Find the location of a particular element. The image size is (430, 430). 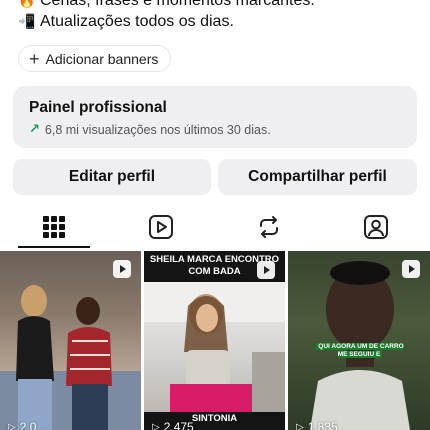

post-views: ▷ 2.475 is located at coordinates (173, 425).